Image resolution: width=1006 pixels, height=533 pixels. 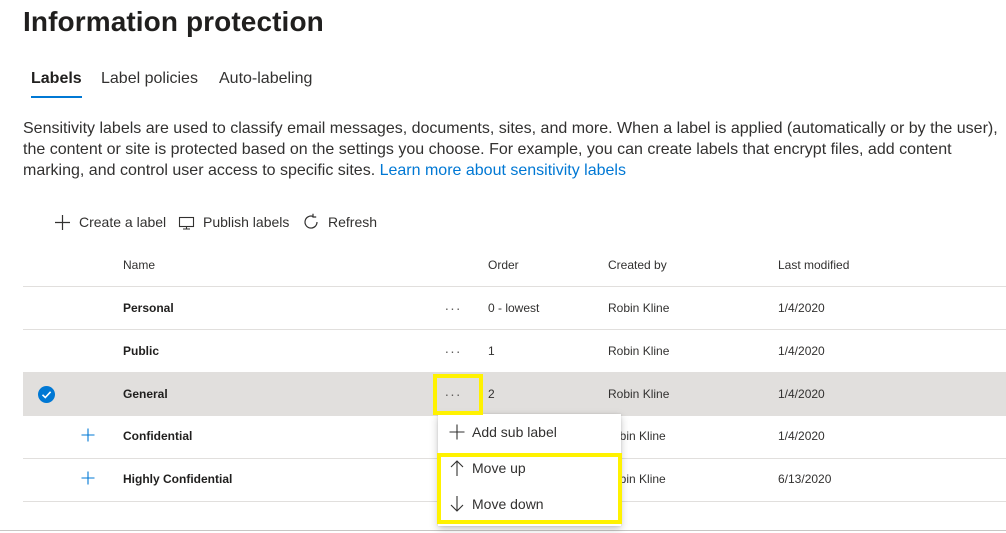 I want to click on label-last-modified: 6/13/2020, so click(x=805, y=479).